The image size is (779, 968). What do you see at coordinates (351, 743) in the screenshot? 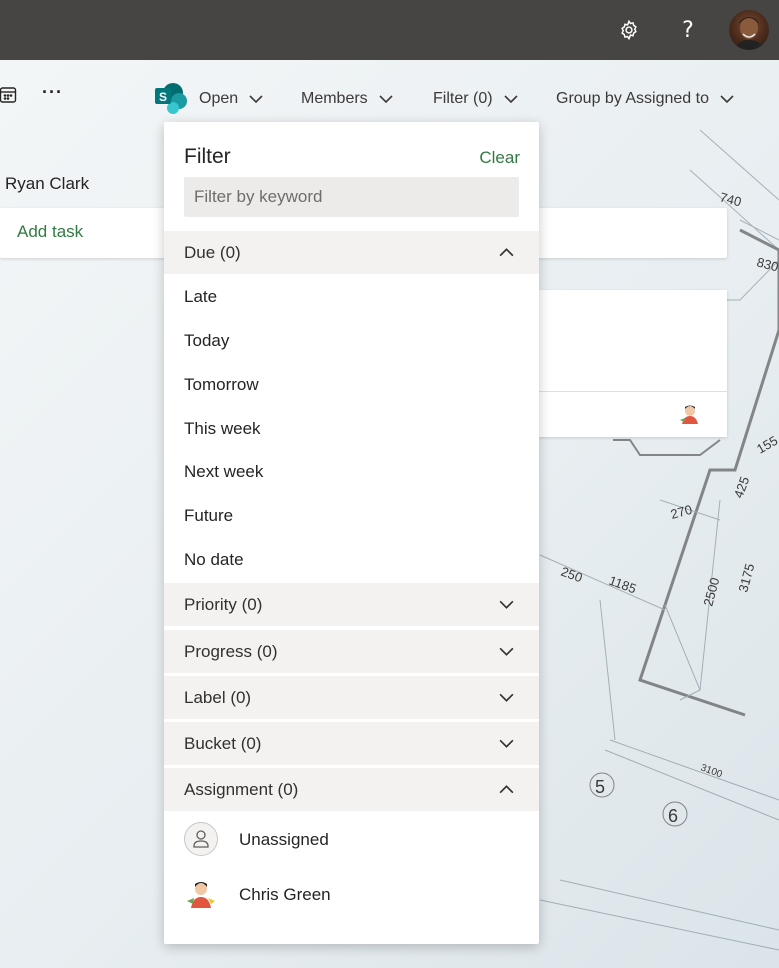
I see `bucket-section-header: Bucket (0)` at bounding box center [351, 743].